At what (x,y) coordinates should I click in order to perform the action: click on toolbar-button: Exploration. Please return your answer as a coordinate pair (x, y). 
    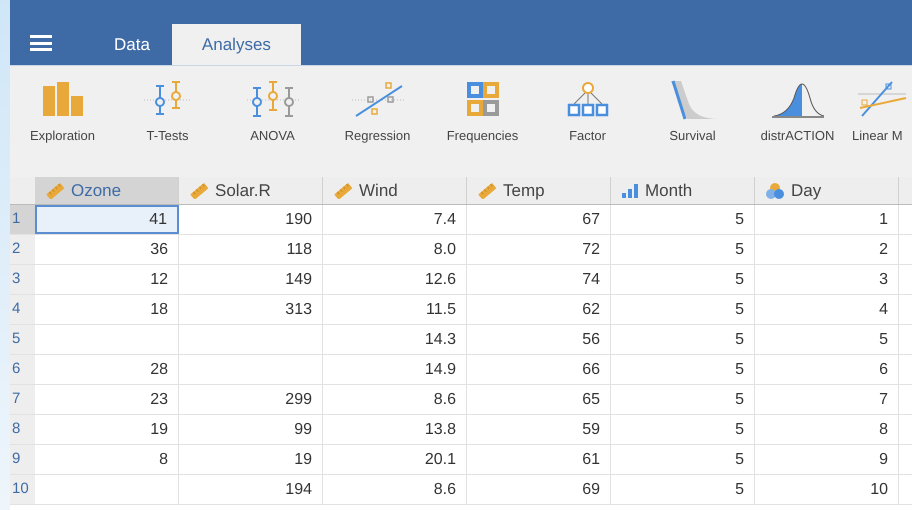
    Looking at the image, I should click on (62, 113).